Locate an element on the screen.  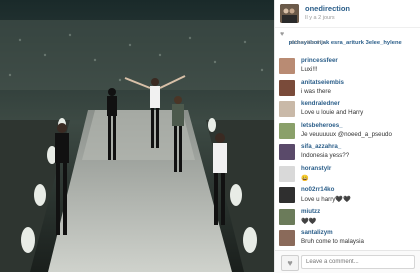
comment-text: Love u louie and Harry is located at coordinates (332, 112).